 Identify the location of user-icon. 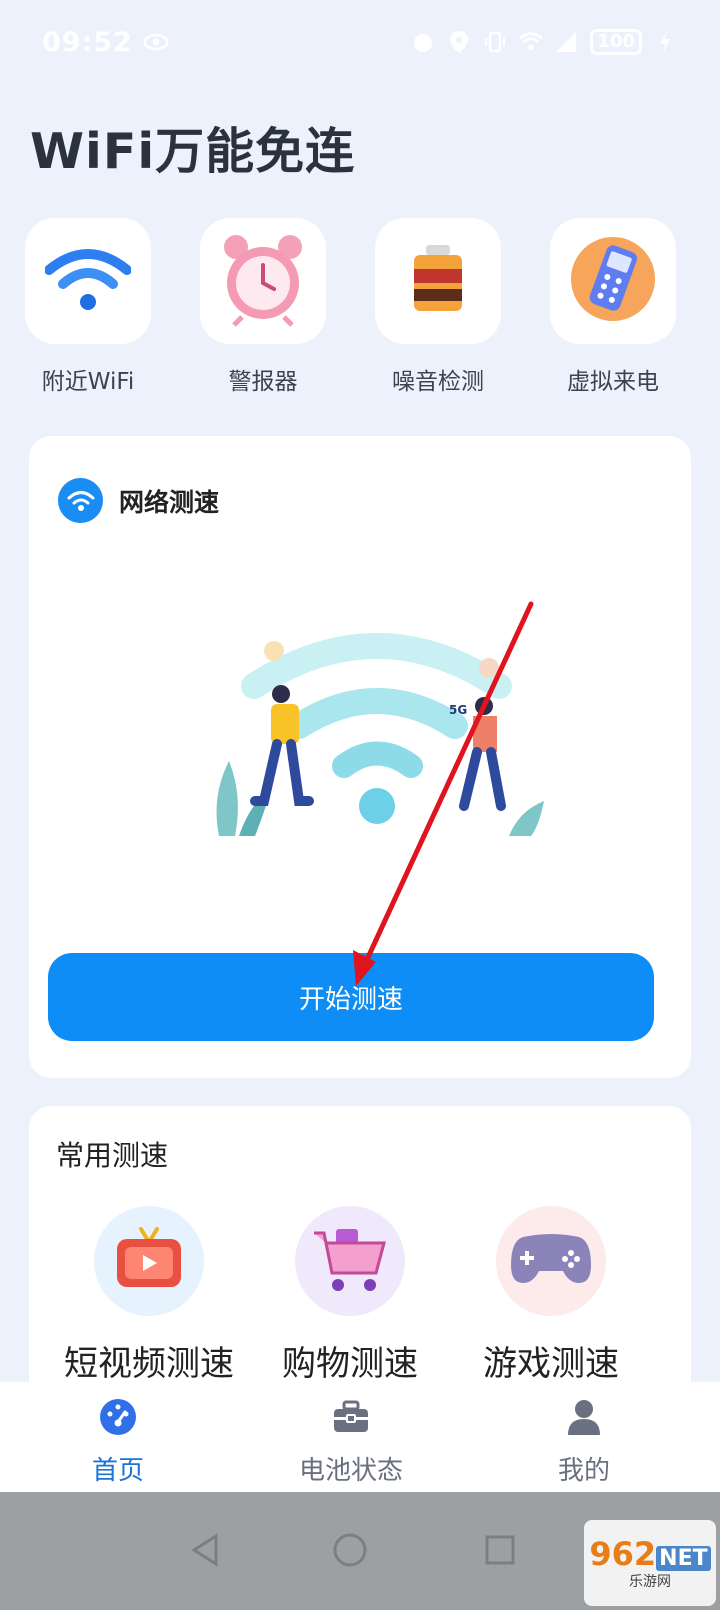
(584, 1417).